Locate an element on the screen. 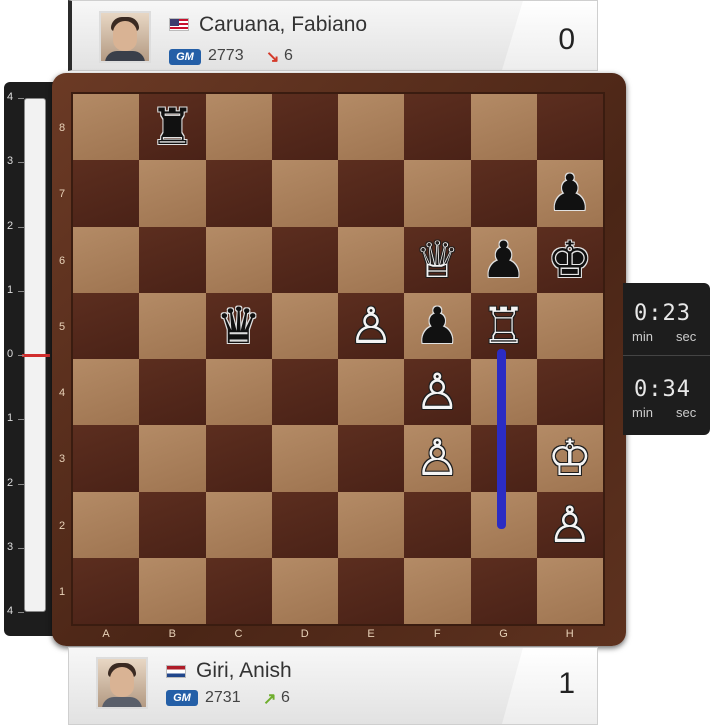  square-h5 is located at coordinates (569, 325).